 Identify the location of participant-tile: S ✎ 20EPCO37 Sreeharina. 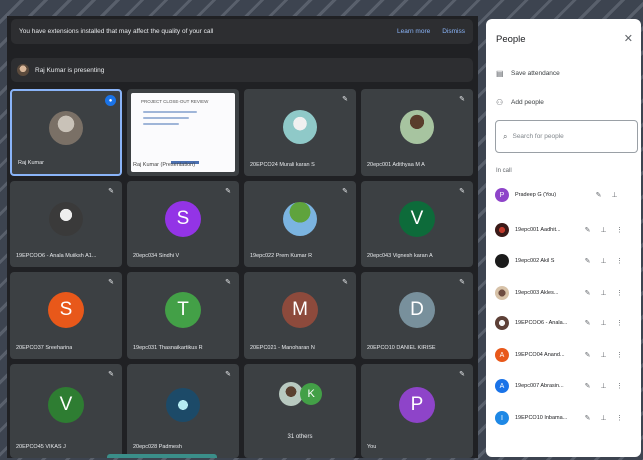
(66, 315).